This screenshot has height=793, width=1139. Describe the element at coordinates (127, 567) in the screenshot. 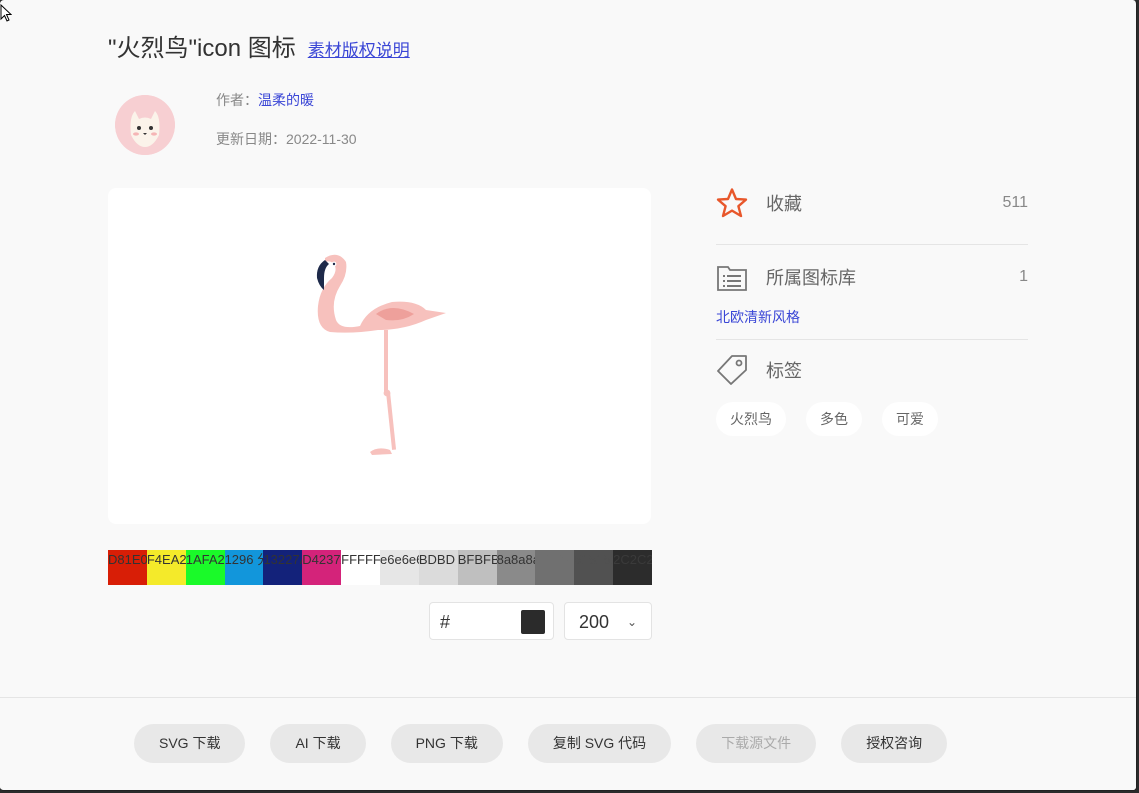

I see `color-swatch: D81E06` at that location.